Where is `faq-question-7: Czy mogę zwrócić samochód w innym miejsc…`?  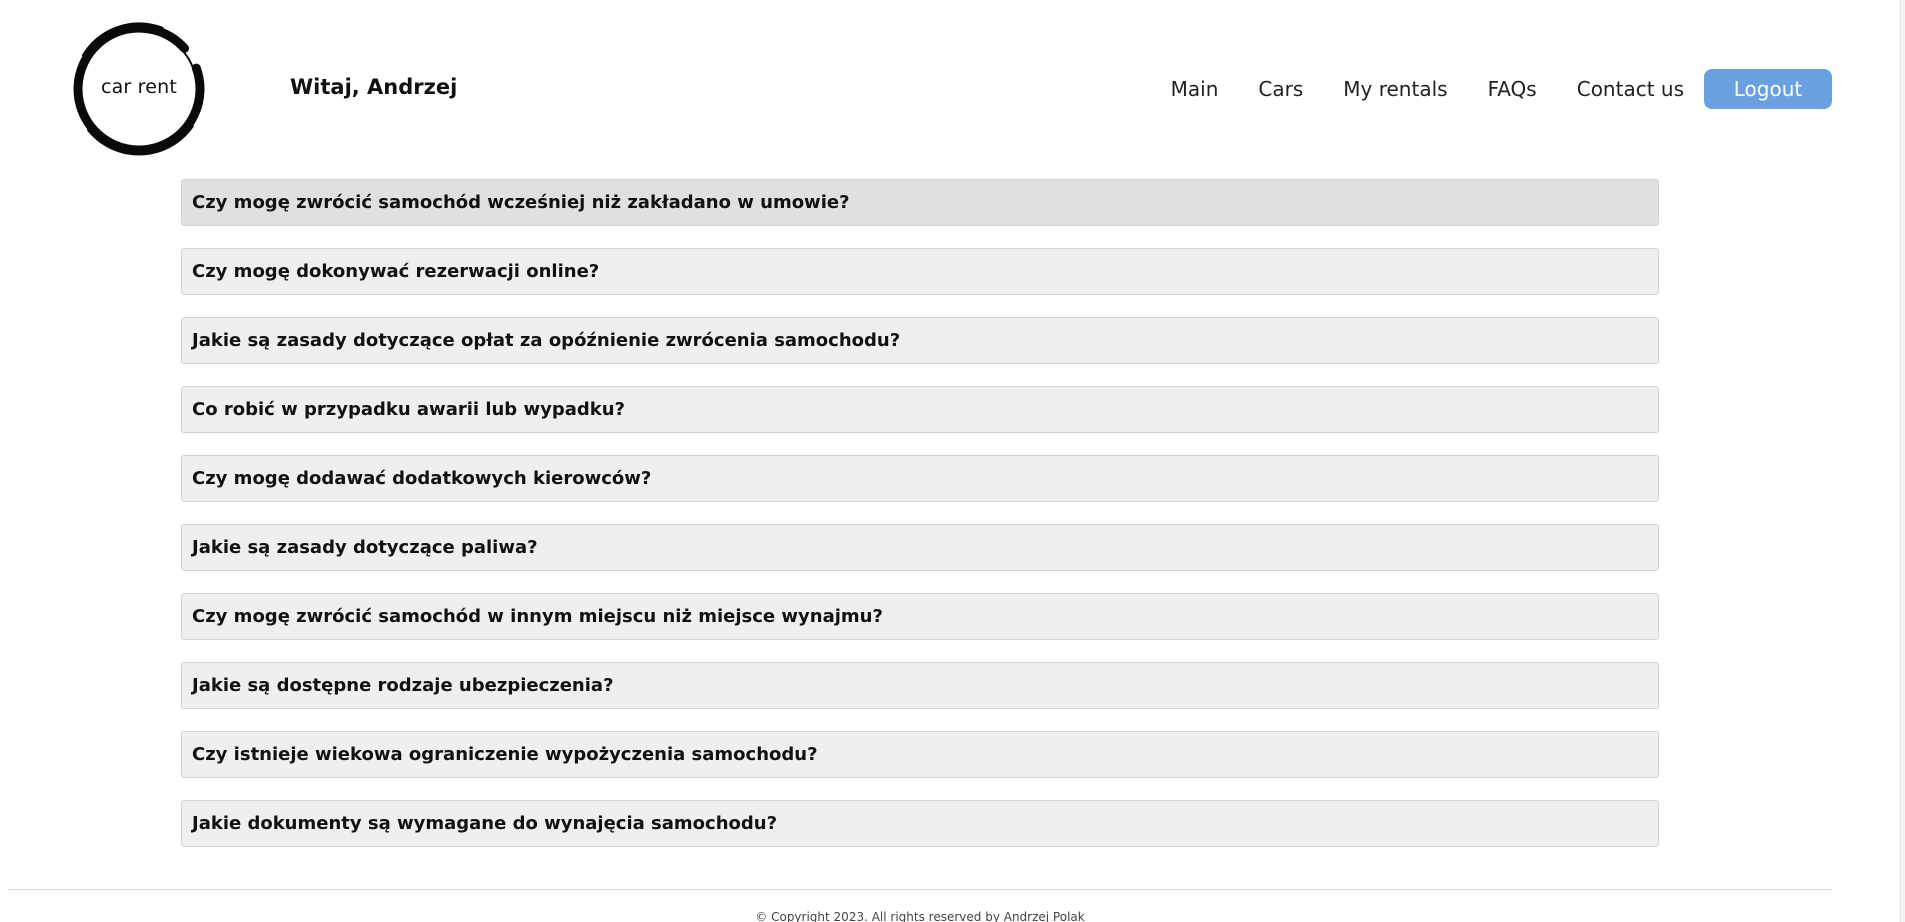
faq-question-7: Czy mogę zwrócić samochód w innym miejsc… is located at coordinates (920, 616).